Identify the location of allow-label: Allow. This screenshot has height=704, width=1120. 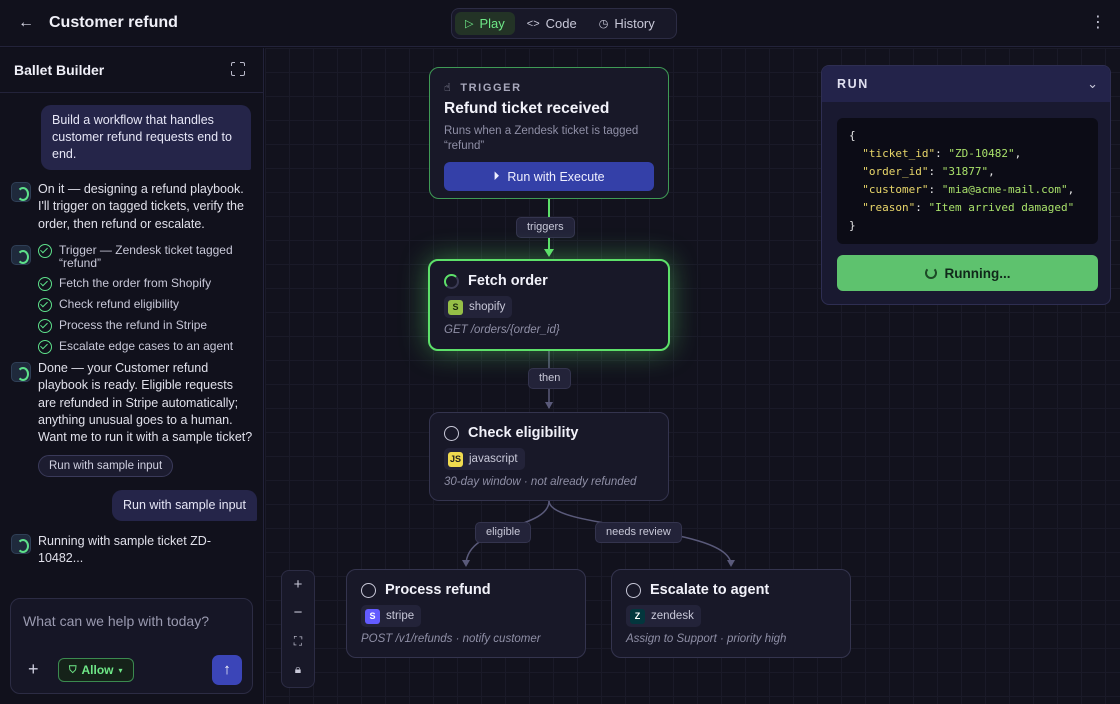
(97, 670).